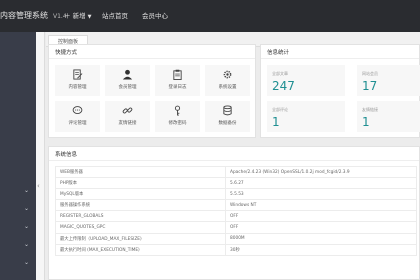 This screenshot has height=280, width=420. I want to click on quick-actions-title: 快捷方式, so click(152, 52).